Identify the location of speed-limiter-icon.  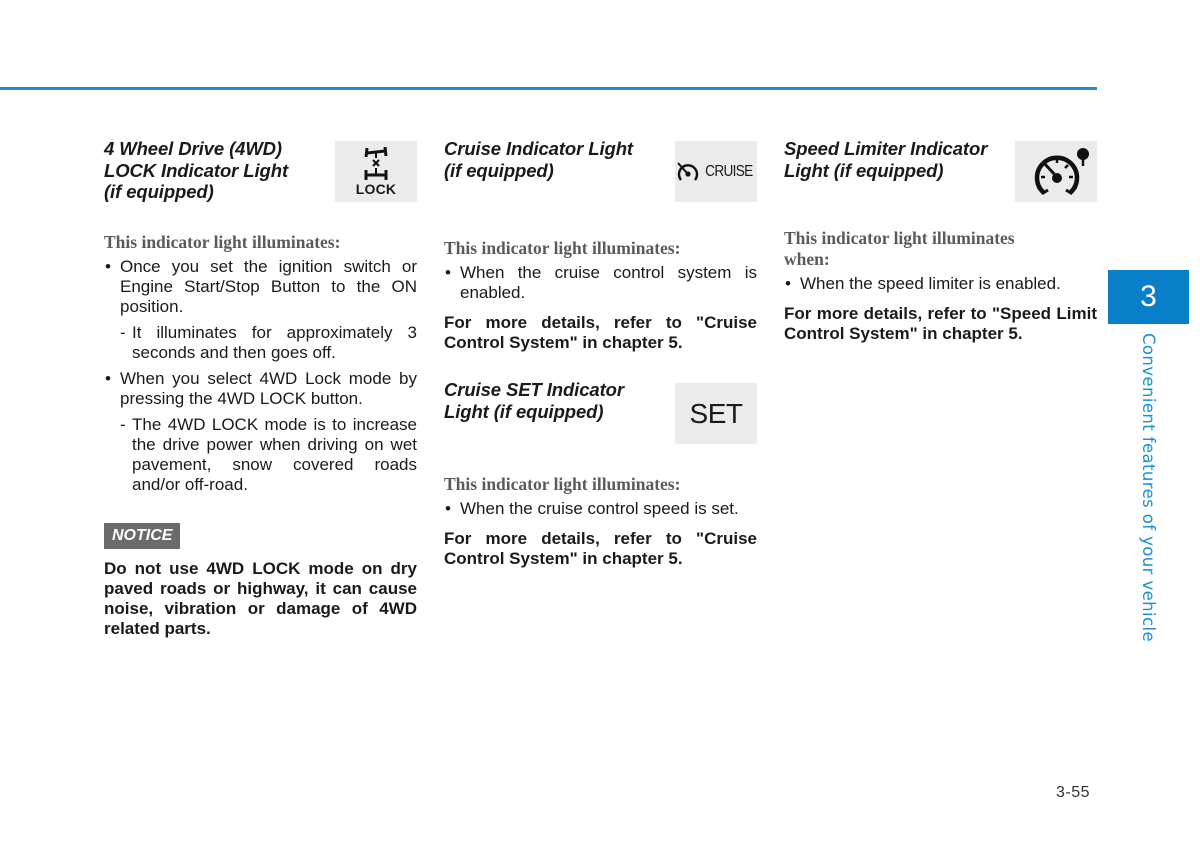
(1056, 171).